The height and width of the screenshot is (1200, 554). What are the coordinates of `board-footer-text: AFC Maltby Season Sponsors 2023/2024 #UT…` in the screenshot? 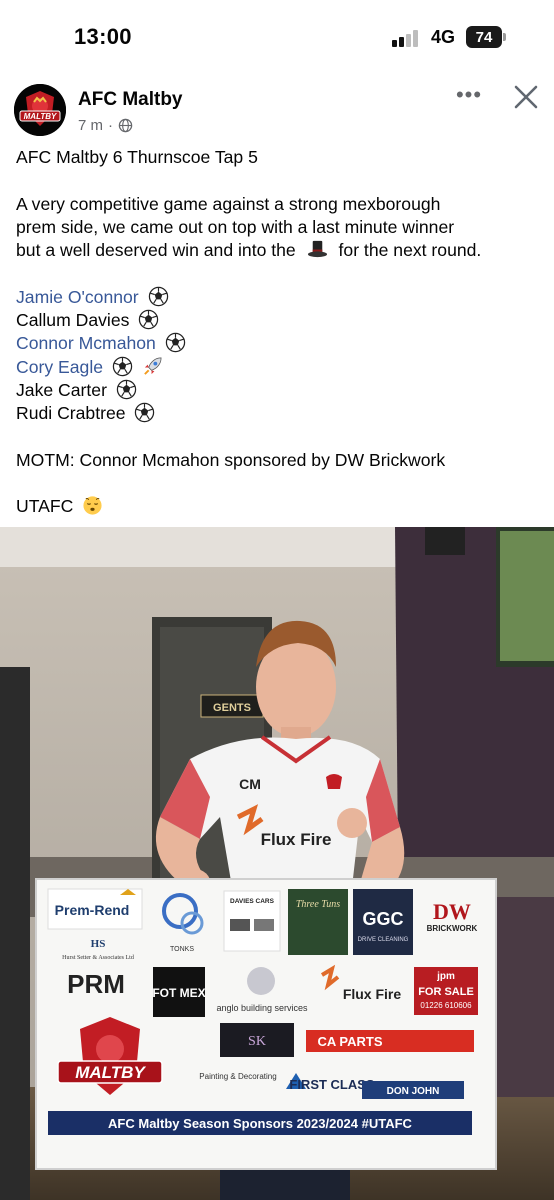 It's located at (260, 1123).